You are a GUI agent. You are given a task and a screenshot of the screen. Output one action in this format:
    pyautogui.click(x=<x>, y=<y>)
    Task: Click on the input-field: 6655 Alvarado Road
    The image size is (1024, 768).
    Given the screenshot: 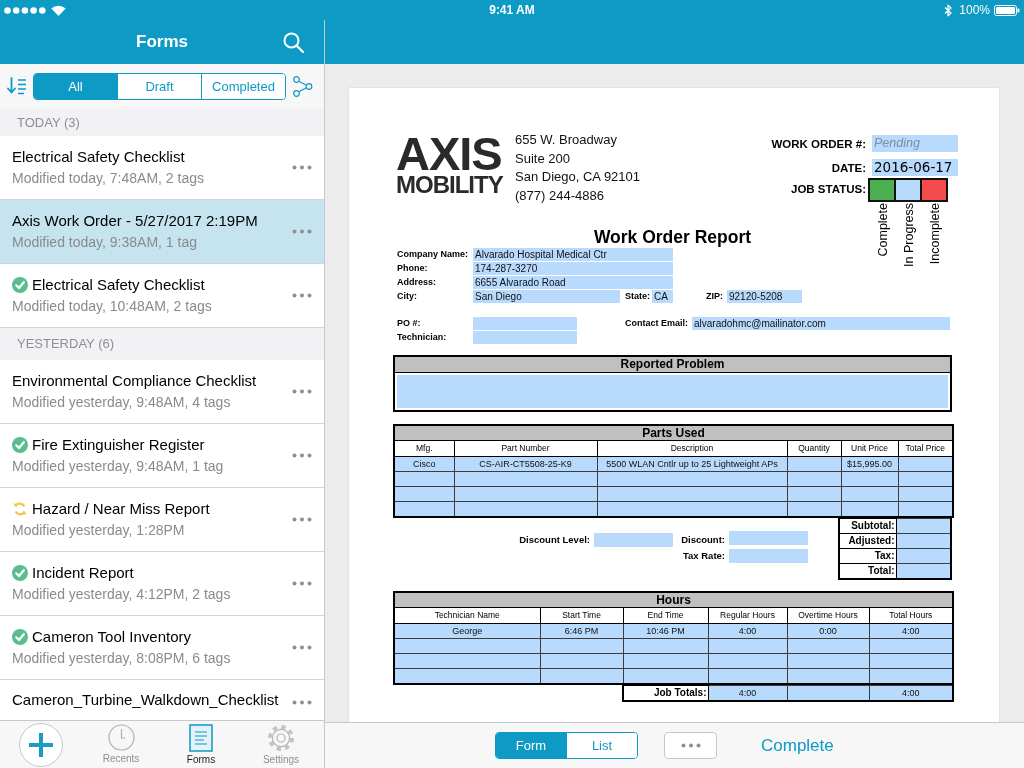 What is the action you would take?
    pyautogui.click(x=573, y=282)
    